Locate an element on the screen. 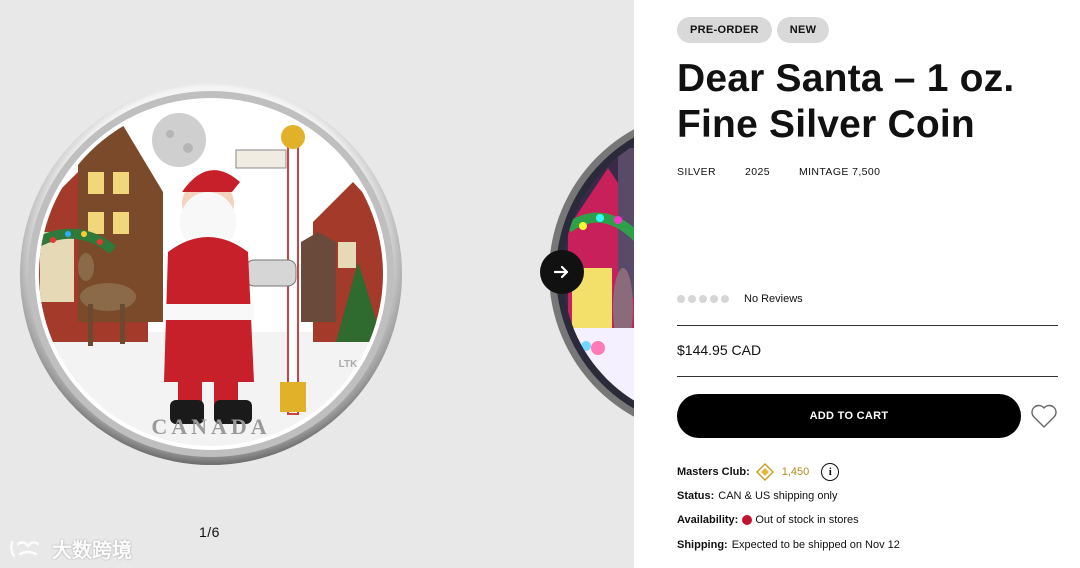  next-image-button is located at coordinates (562, 272).